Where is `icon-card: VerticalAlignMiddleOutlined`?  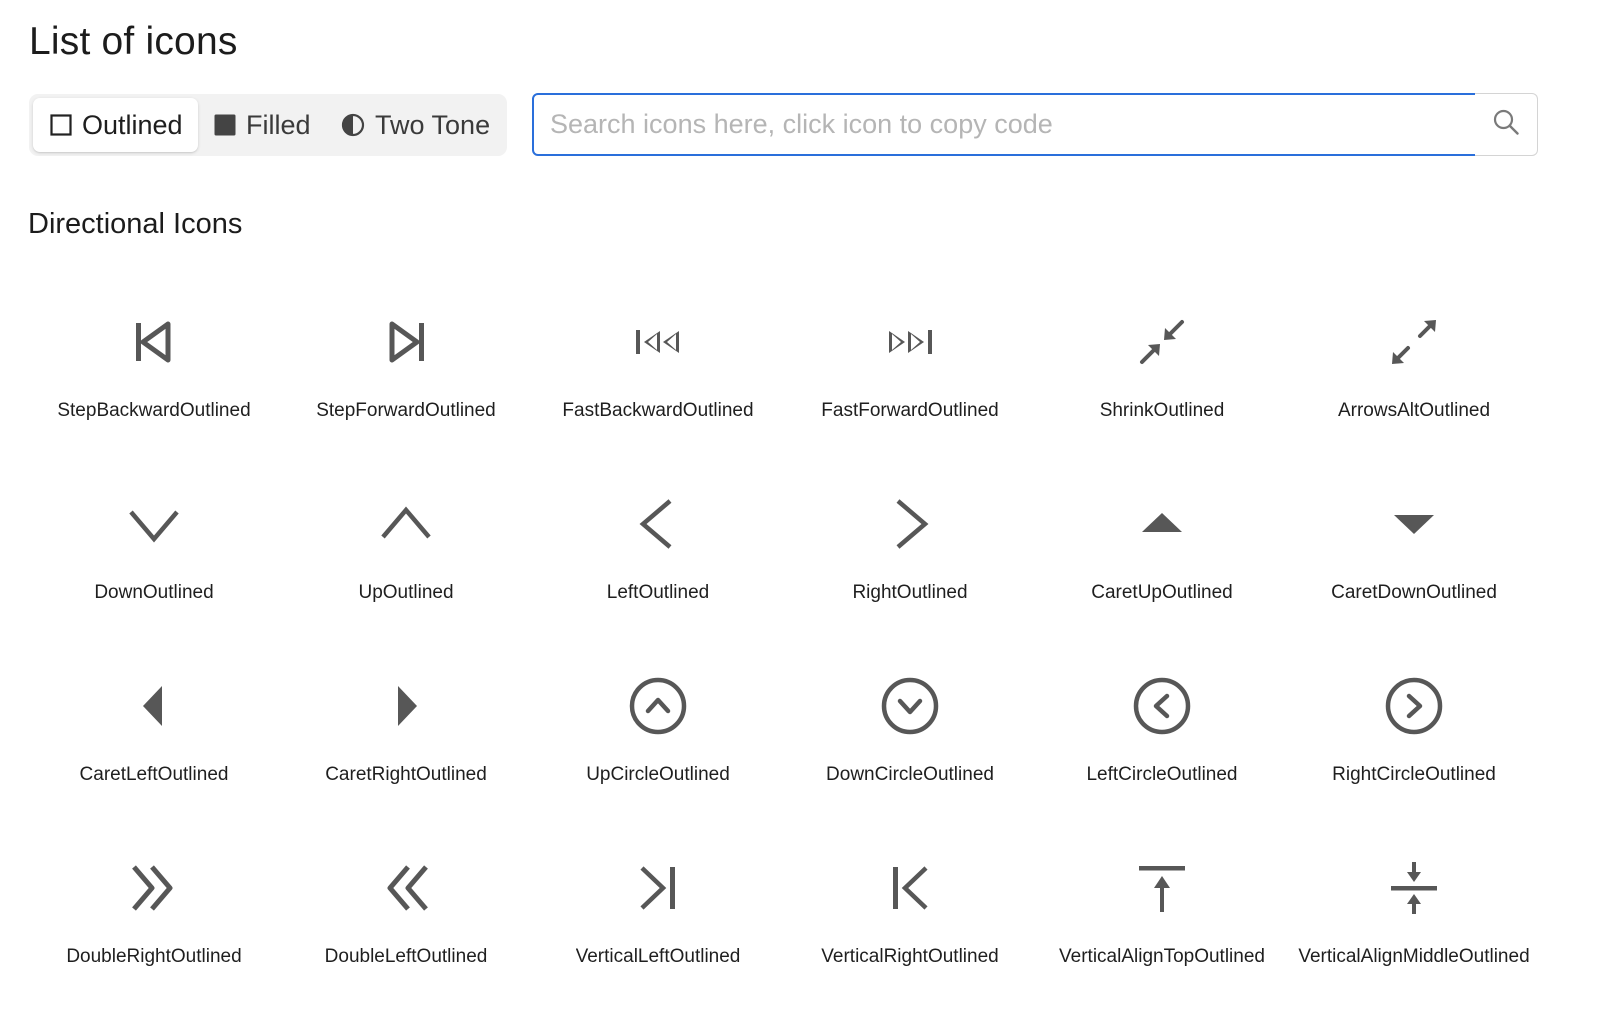 icon-card: VerticalAlignMiddleOutlined is located at coordinates (1414, 919).